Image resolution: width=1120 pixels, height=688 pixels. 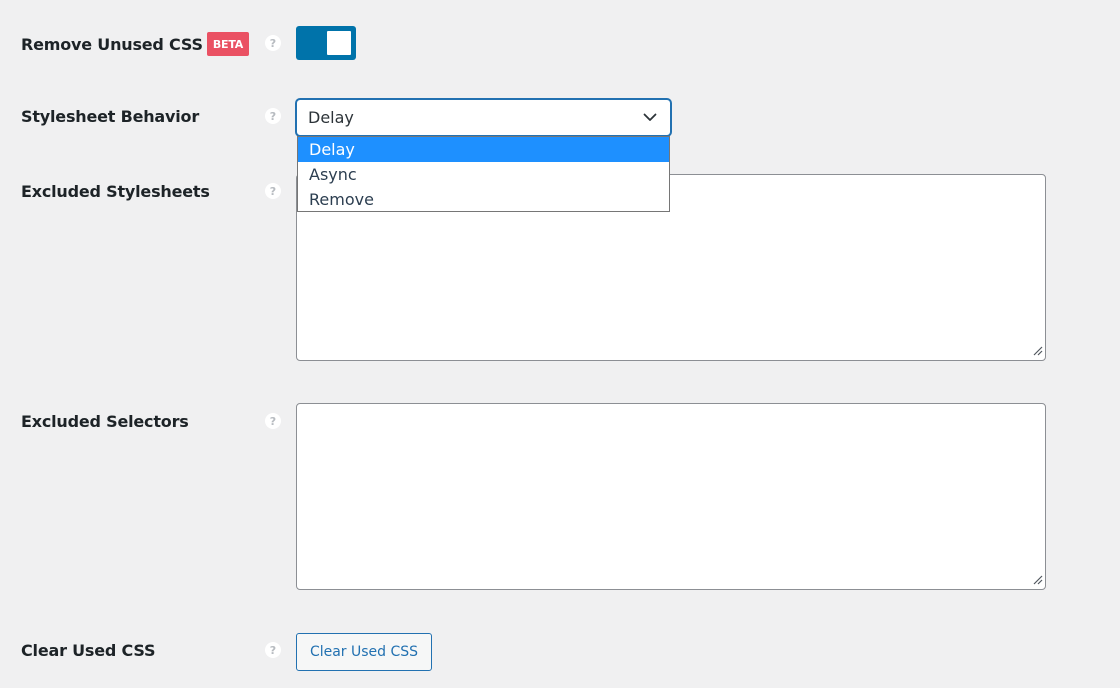 I want to click on stylesheet-behavior-dropdown: Delay Async Remove, so click(x=483, y=174).